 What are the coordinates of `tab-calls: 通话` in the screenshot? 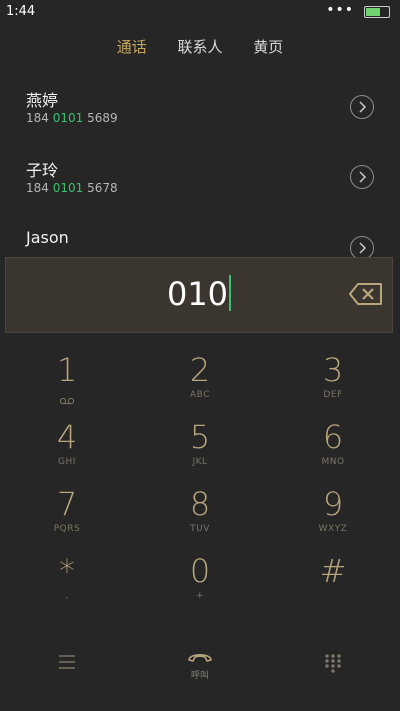 It's located at (132, 46).